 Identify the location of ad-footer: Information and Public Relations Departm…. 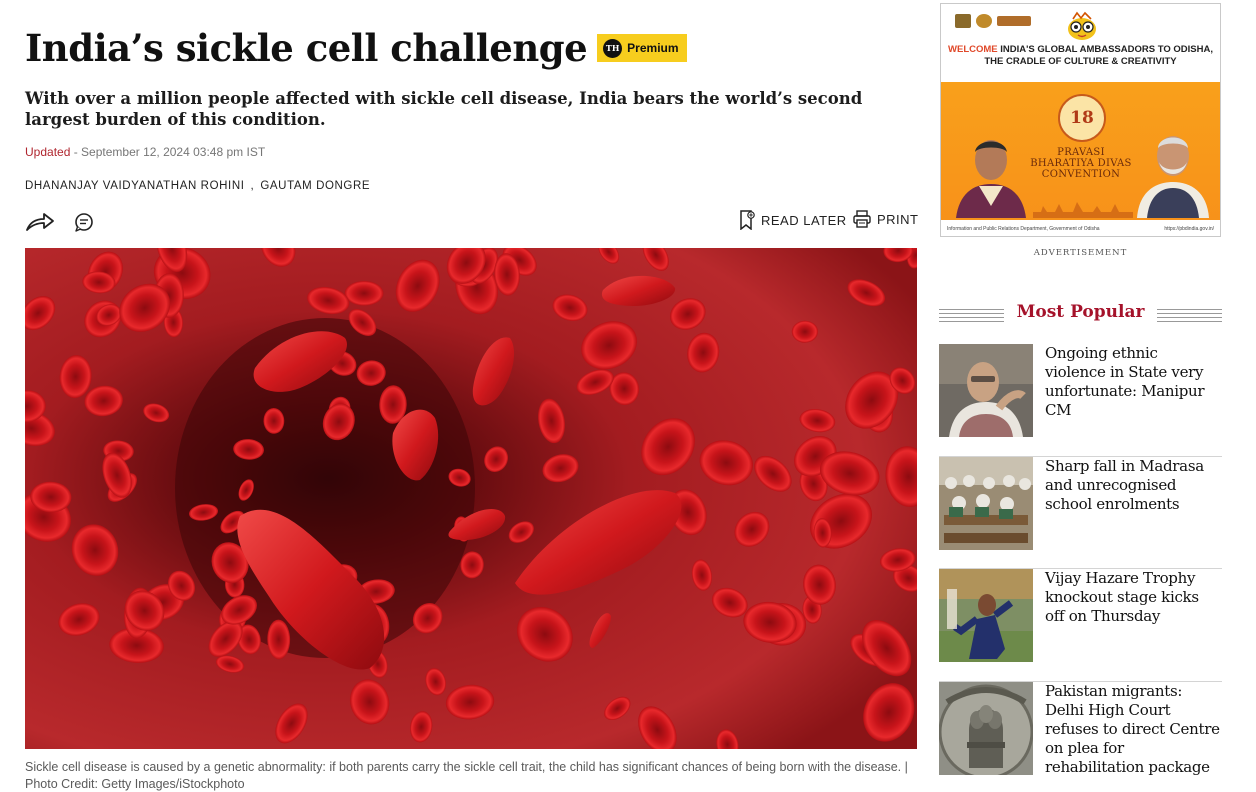
(1080, 228).